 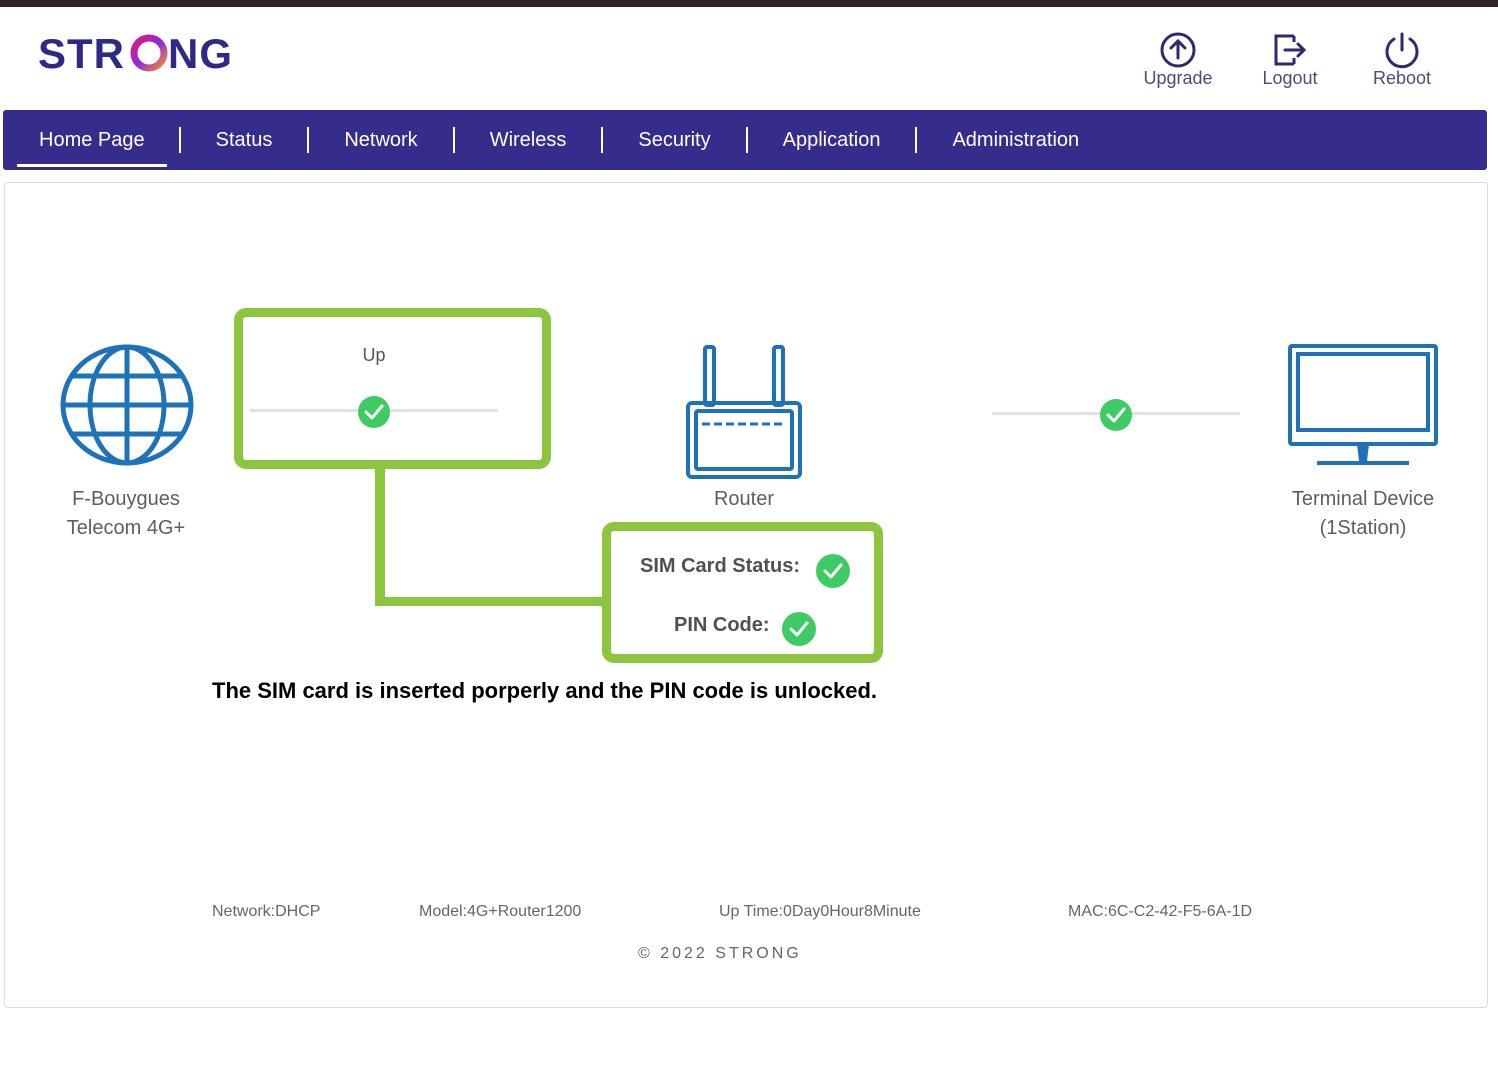 What do you see at coordinates (1116, 415) in the screenshot?
I see `lan-check-icon` at bounding box center [1116, 415].